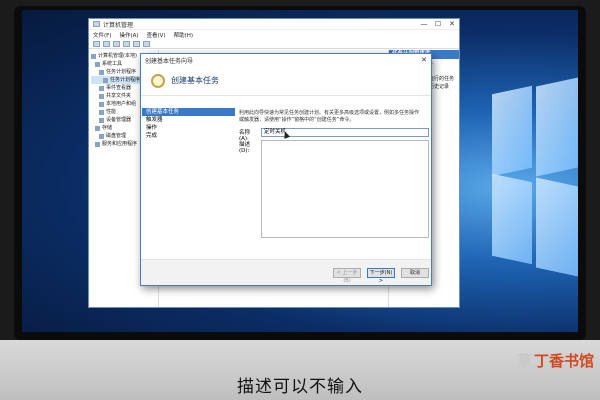 The image size is (600, 400). What do you see at coordinates (101, 120) in the screenshot?
I see `device-icon` at bounding box center [101, 120].